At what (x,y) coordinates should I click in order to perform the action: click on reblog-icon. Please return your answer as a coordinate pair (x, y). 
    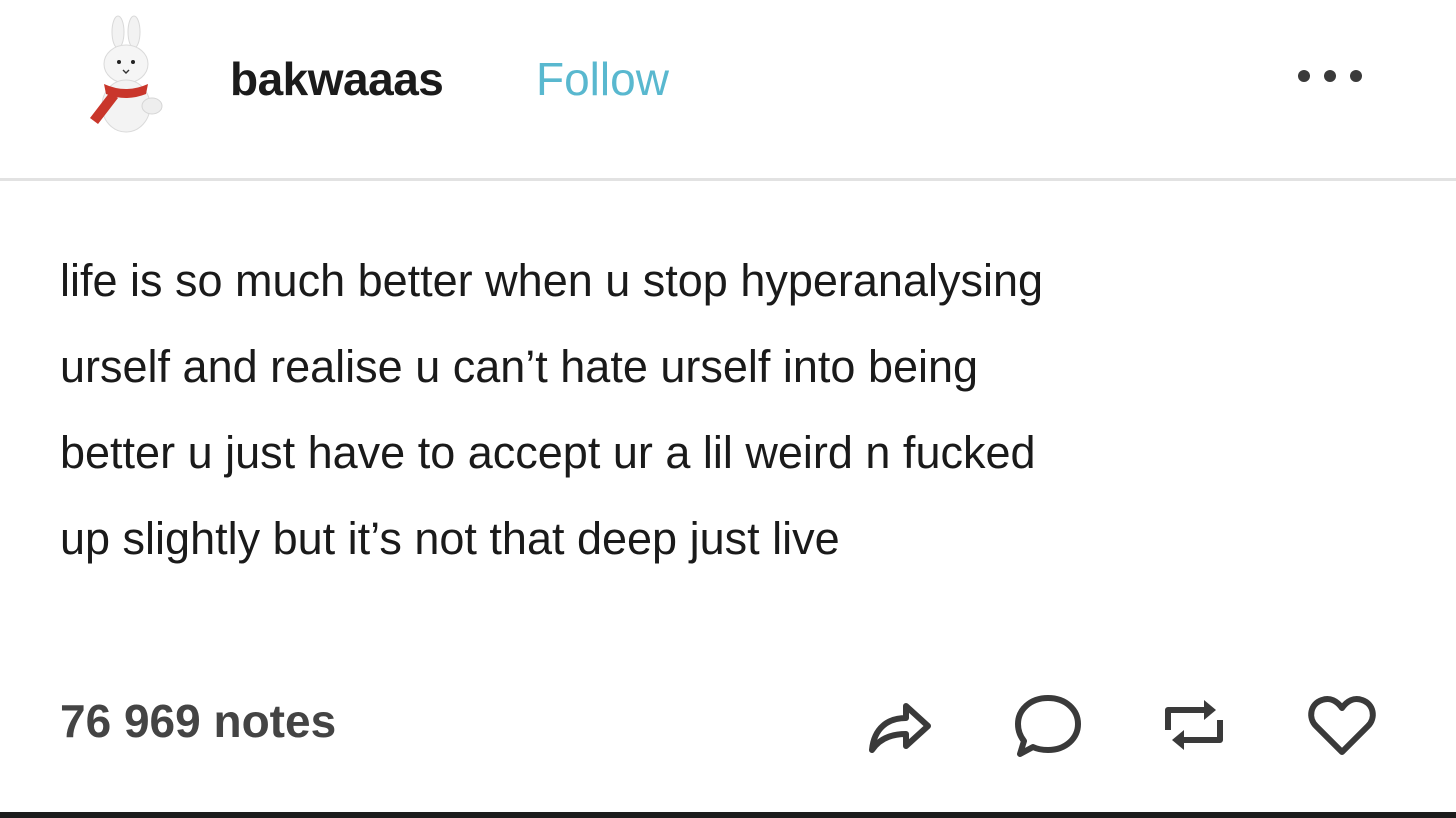
    Looking at the image, I should click on (1194, 725).